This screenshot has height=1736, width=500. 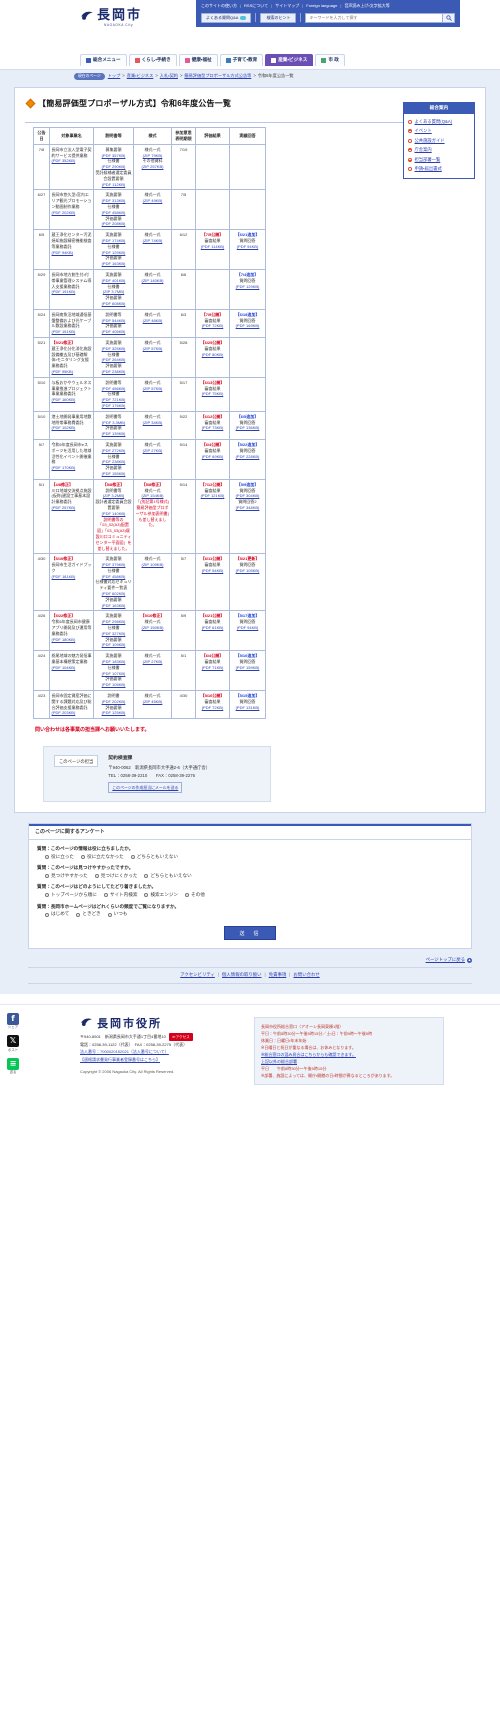 I want to click on breadcrumb-item-industry: 産業・ビジネス, so click(x=140, y=75).